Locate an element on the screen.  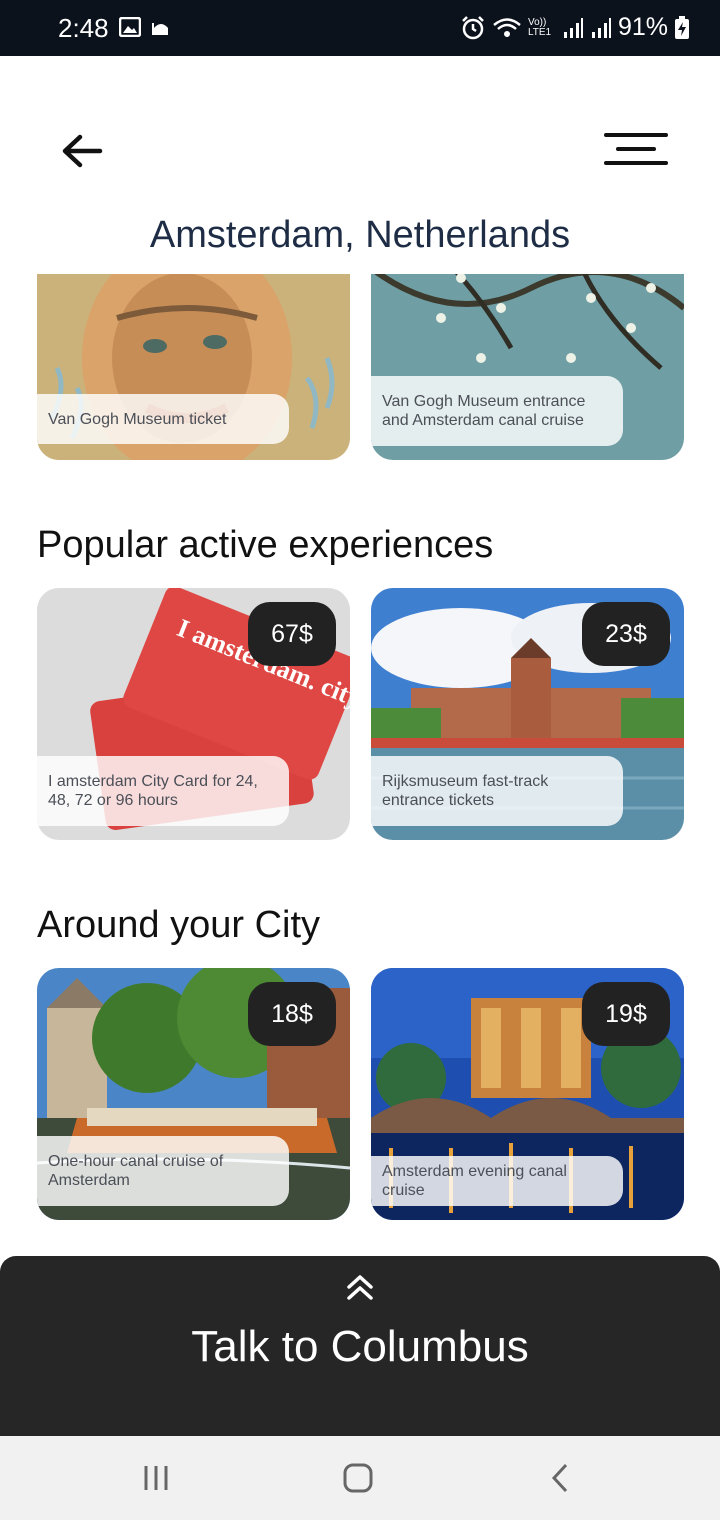
home-icon is located at coordinates (358, 1478).